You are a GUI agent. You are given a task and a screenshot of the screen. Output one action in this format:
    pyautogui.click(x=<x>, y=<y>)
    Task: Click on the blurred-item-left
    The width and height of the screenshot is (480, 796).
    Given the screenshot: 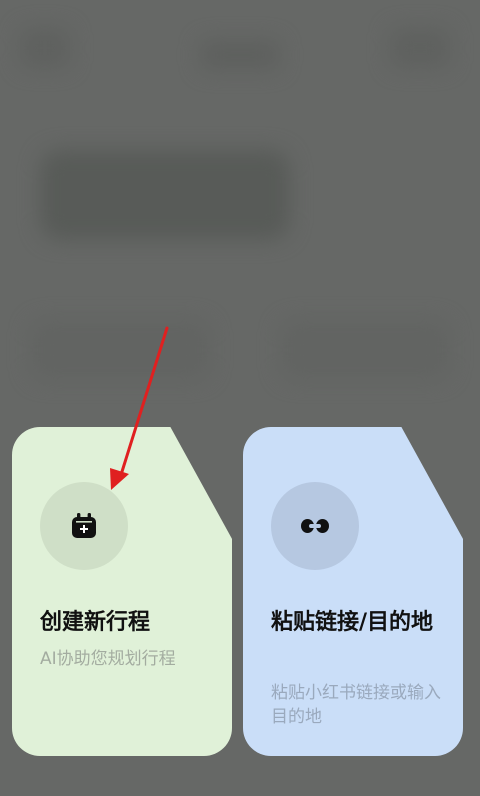 What is the action you would take?
    pyautogui.click(x=120, y=350)
    